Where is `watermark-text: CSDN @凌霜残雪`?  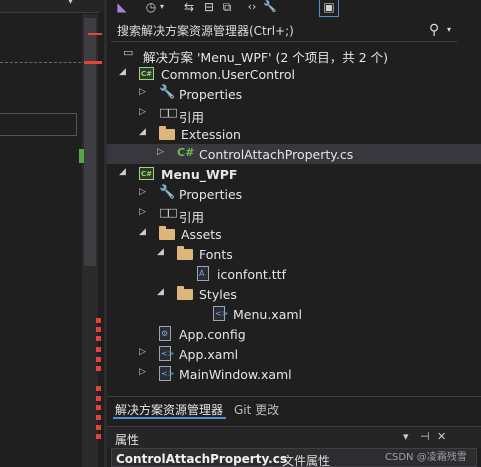 watermark-text: CSDN @凌霜残雪 is located at coordinates (426, 457).